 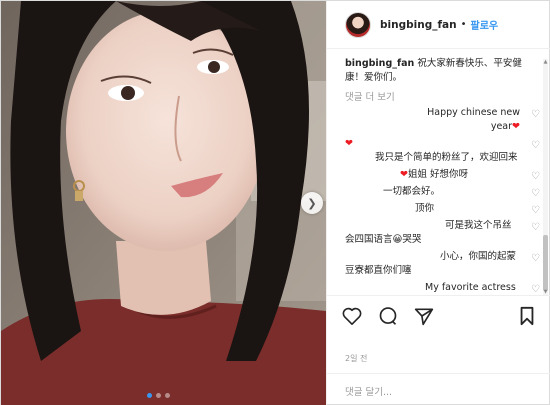 I want to click on comment-button, so click(x=388, y=316).